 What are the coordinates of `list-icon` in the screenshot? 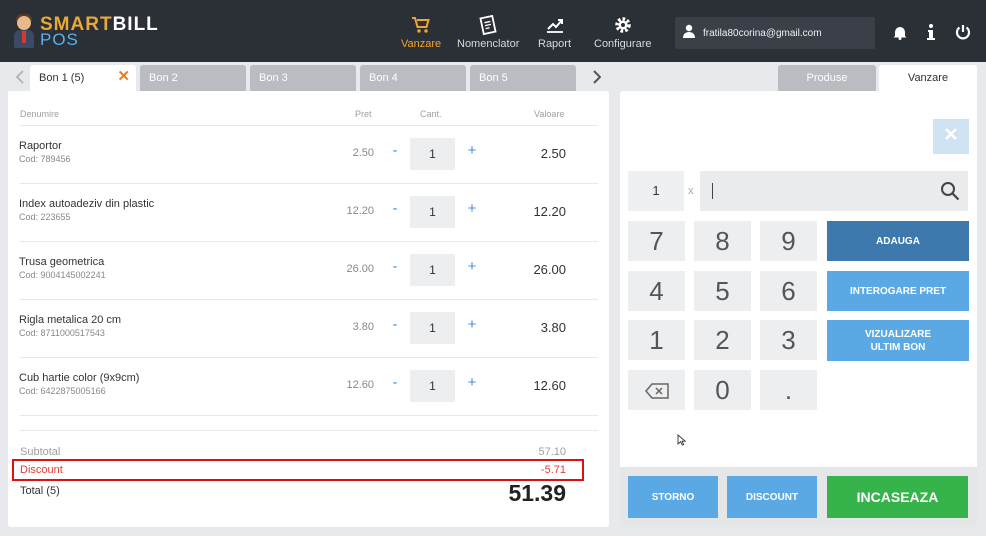 It's located at (488, 25).